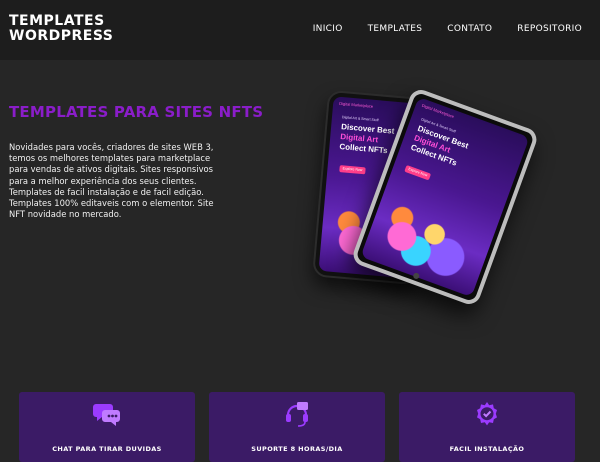 The width and height of the screenshot is (600, 462). I want to click on feature-label: SUPORTE 8 HORAS/DIA, so click(297, 449).